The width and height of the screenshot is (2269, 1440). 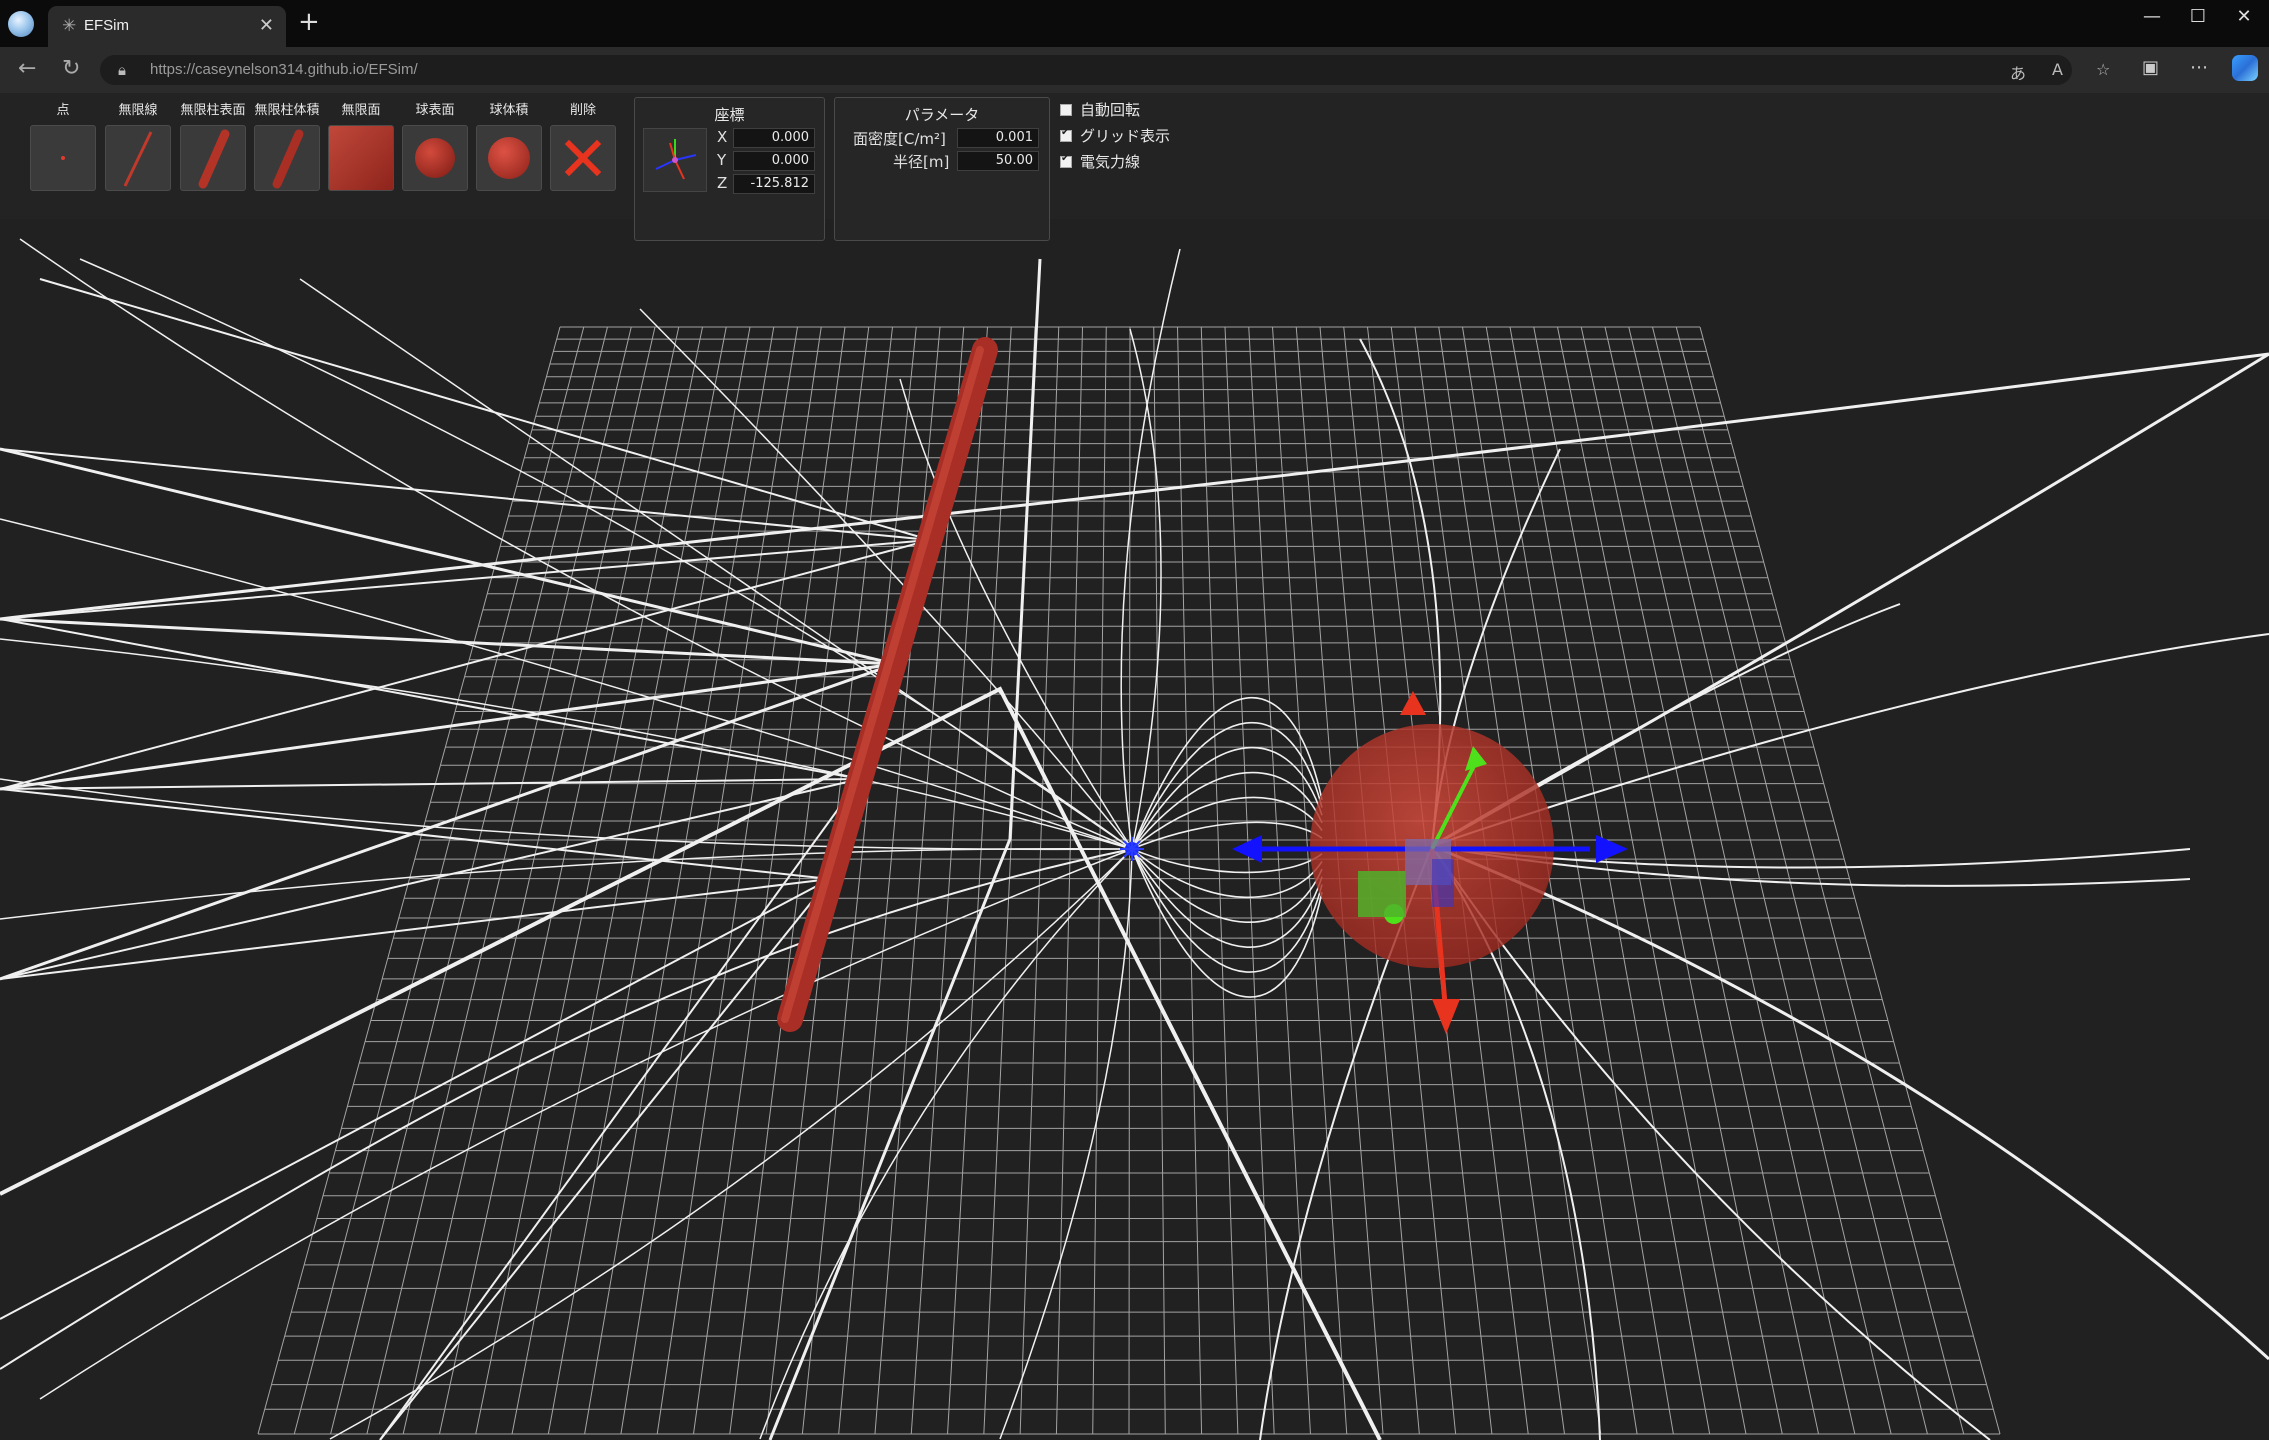 I want to click on close-window-button: ✕, so click(x=2244, y=16).